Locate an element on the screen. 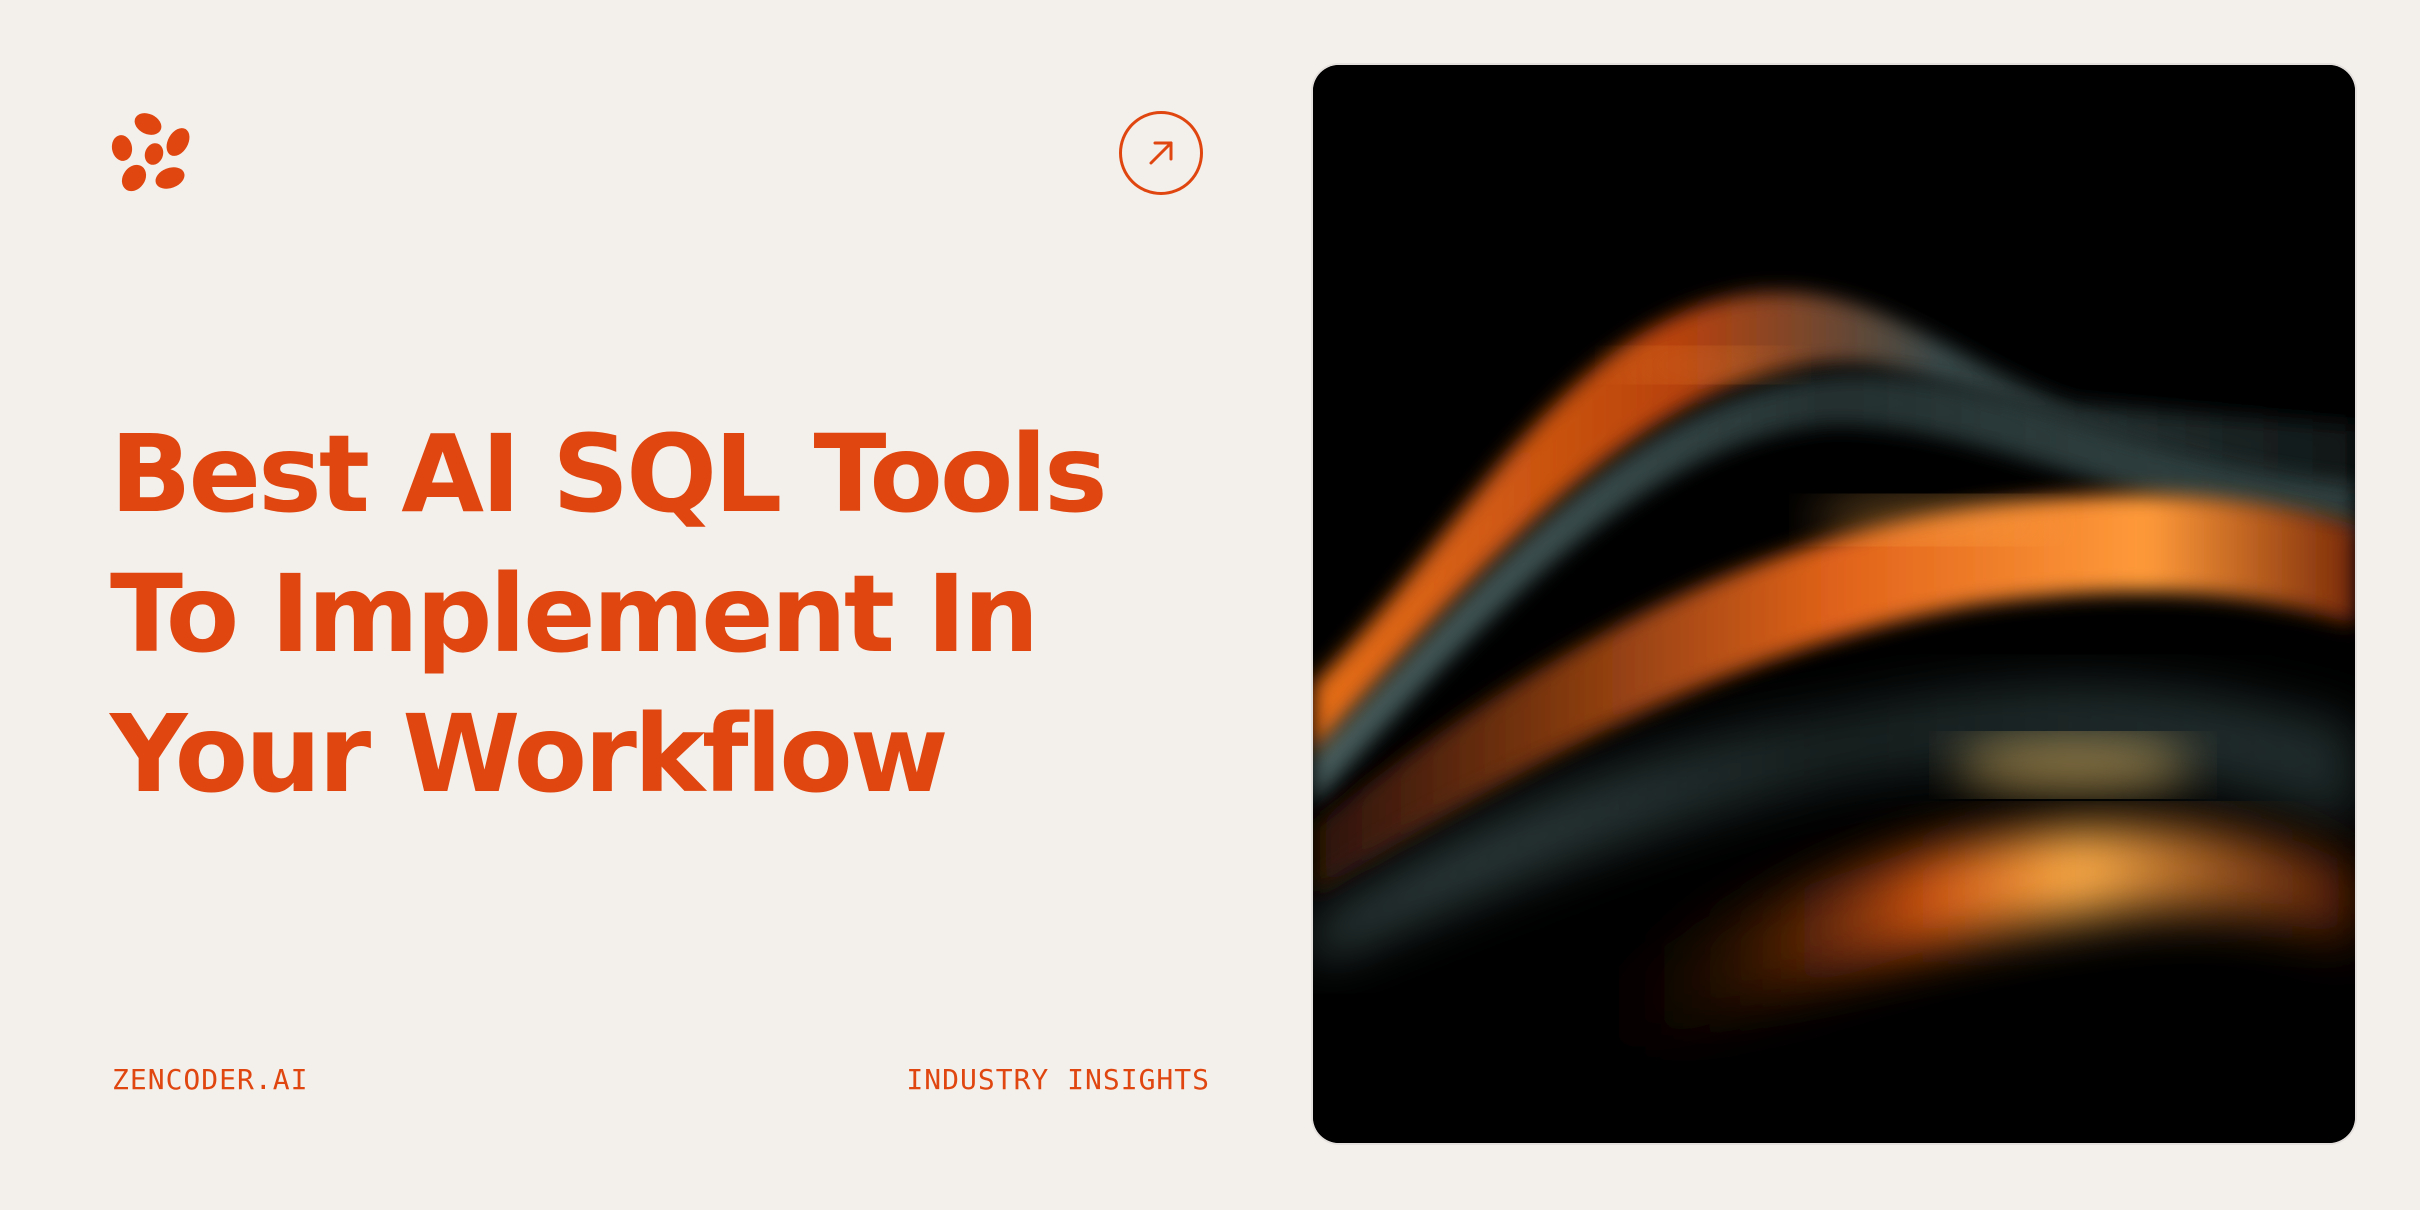 Image resolution: width=2420 pixels, height=1210 pixels. open-link-button is located at coordinates (1161, 153).